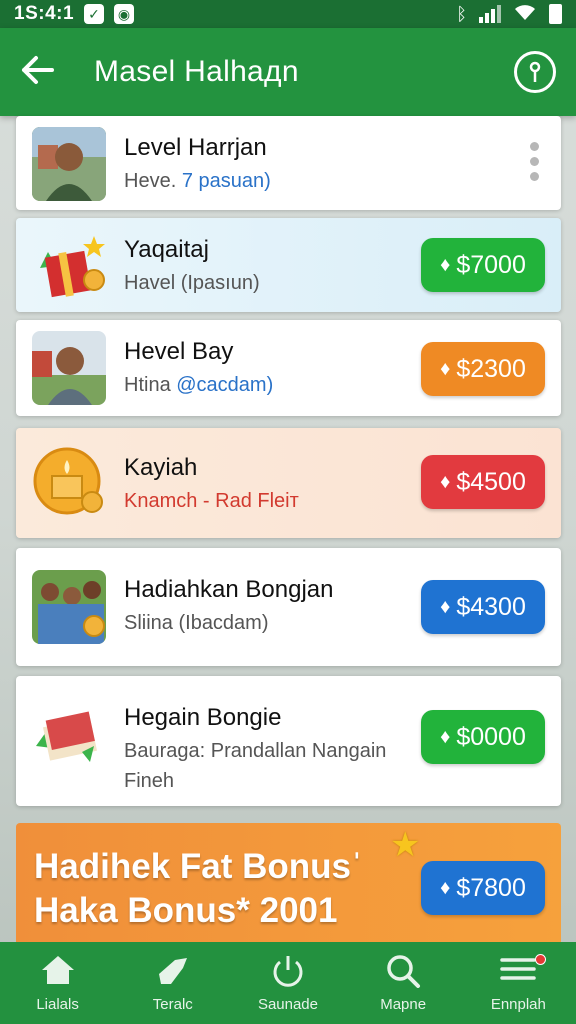  I want to click on price-button: ♦ $2300, so click(483, 369).